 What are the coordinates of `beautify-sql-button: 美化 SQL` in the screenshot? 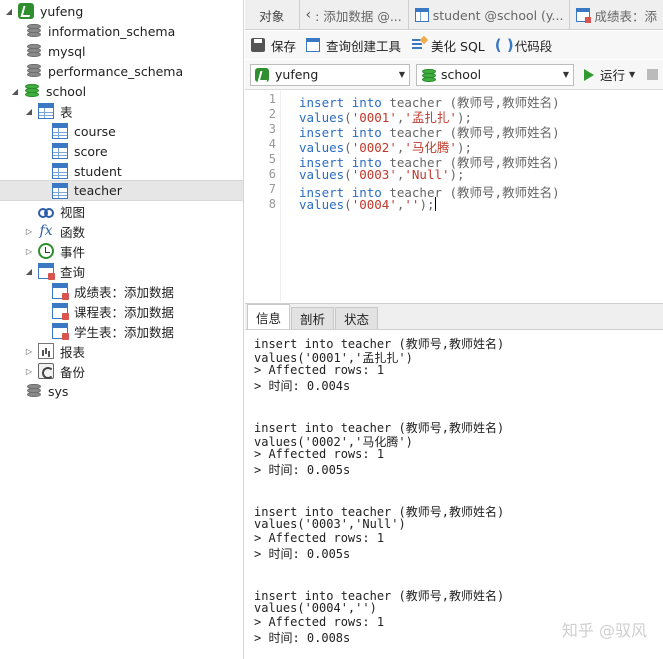 It's located at (448, 45).